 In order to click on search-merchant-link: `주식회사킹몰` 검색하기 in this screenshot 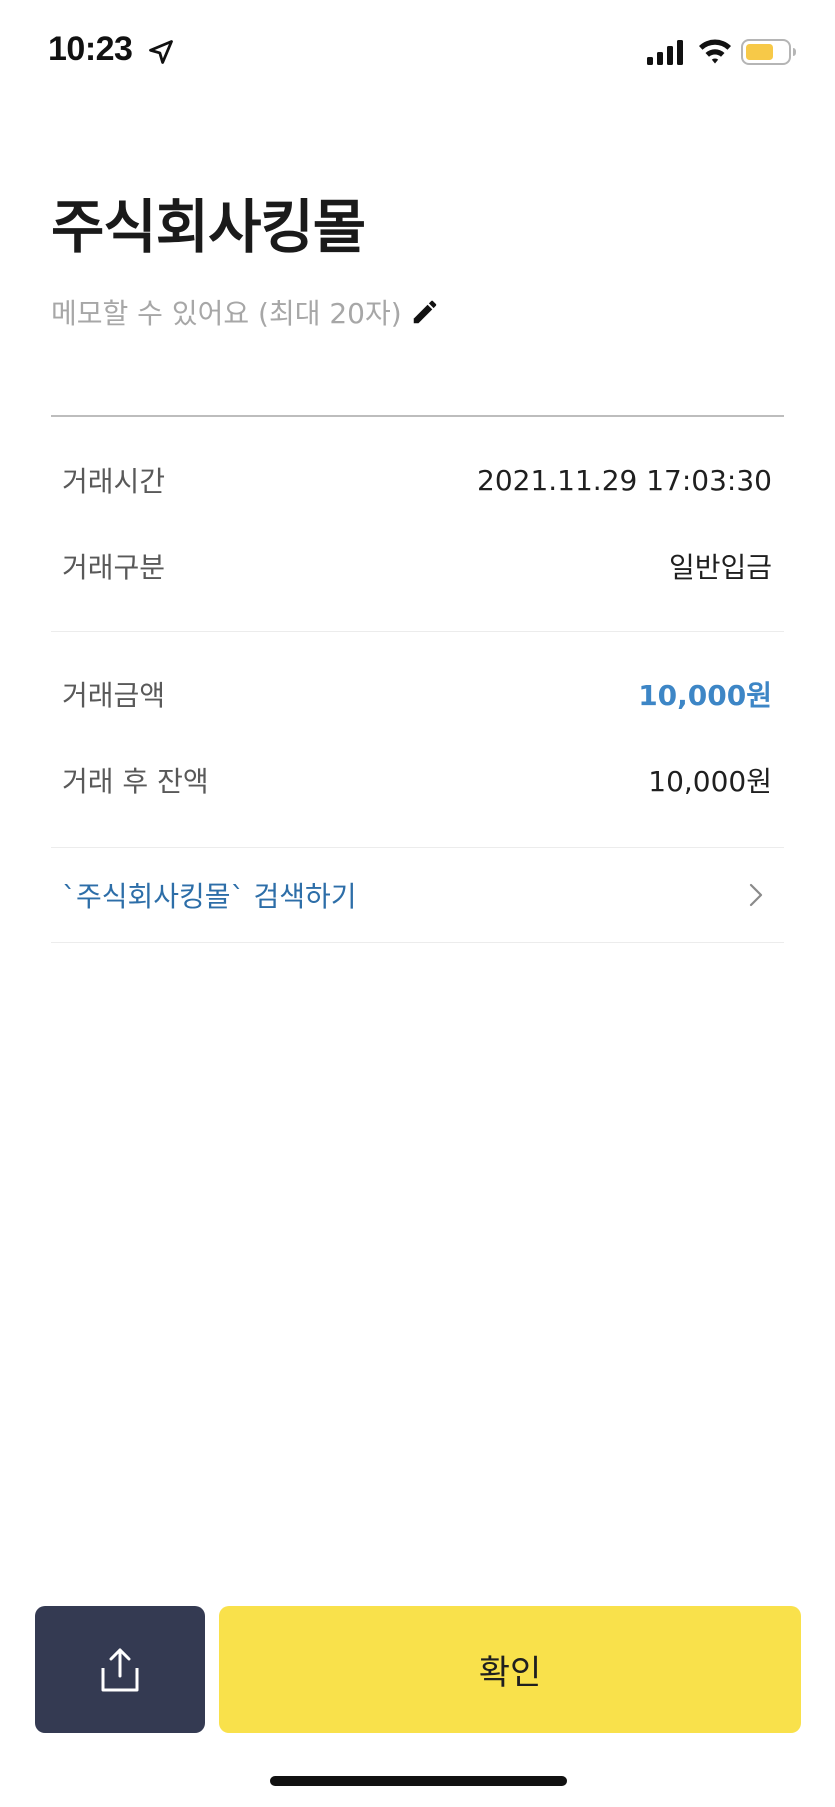, I will do `click(417, 895)`.